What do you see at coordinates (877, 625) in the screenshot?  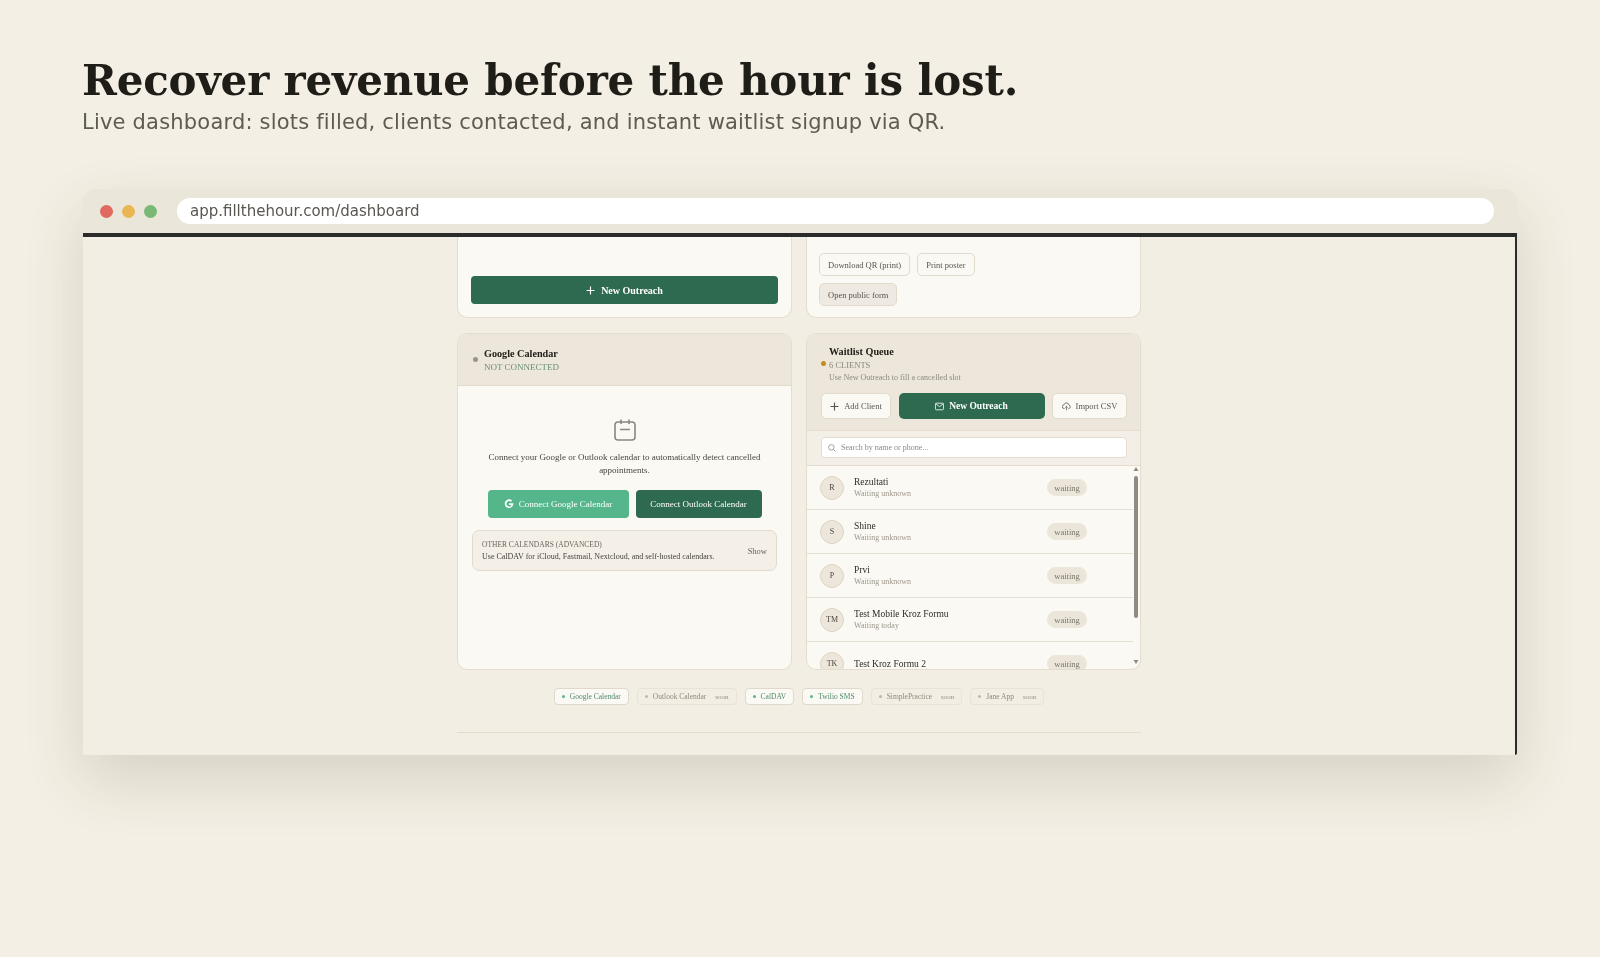 I see `waiting-time: Waiting today` at bounding box center [877, 625].